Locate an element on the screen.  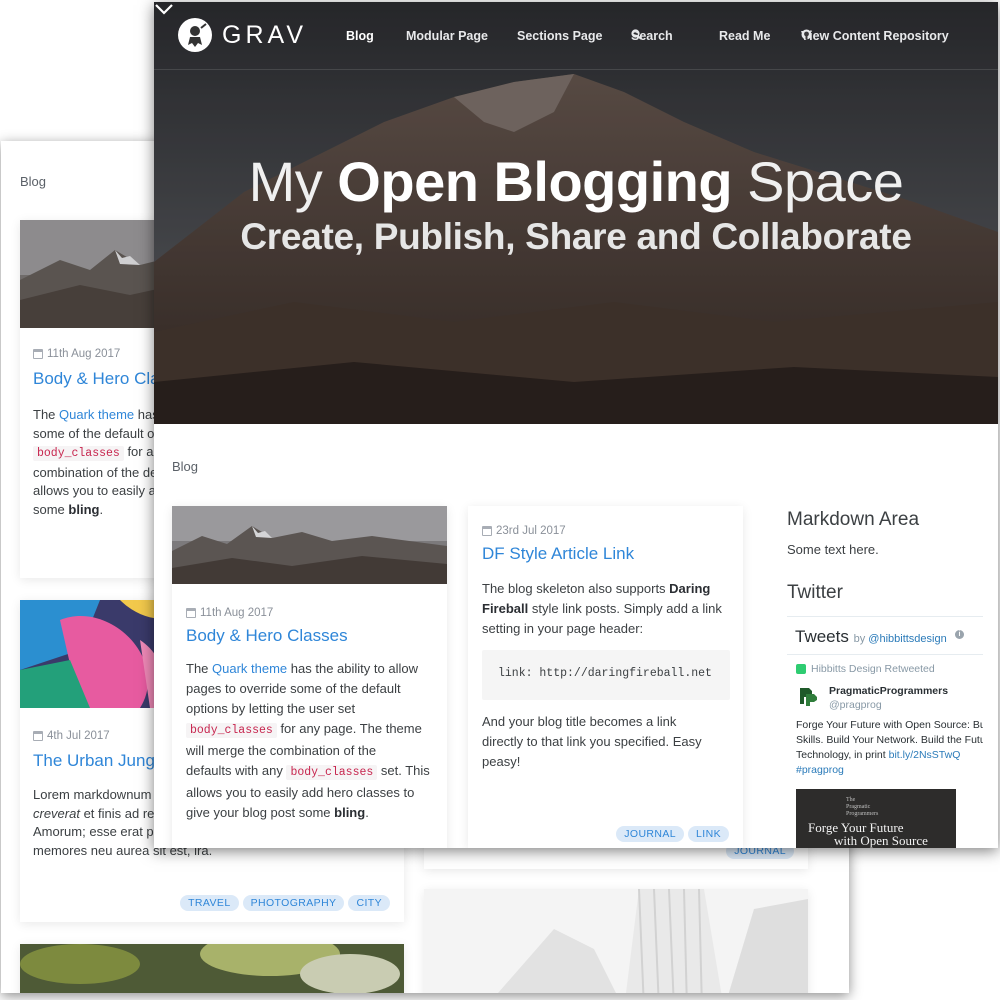
markdown-area-title: Markdown Area is located at coordinates (853, 519).